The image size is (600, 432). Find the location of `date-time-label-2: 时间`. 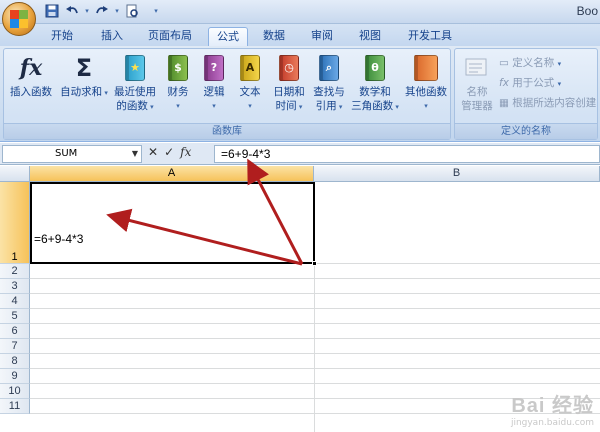

date-time-label-2: 时间 is located at coordinates (286, 106).